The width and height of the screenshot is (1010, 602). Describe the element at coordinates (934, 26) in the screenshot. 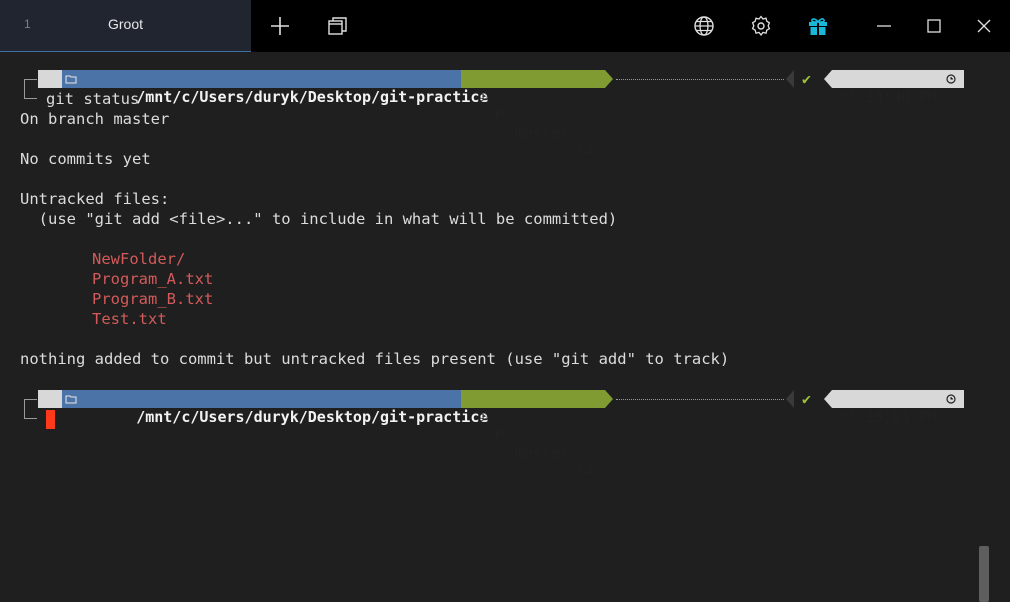

I see `maximize-icon` at that location.